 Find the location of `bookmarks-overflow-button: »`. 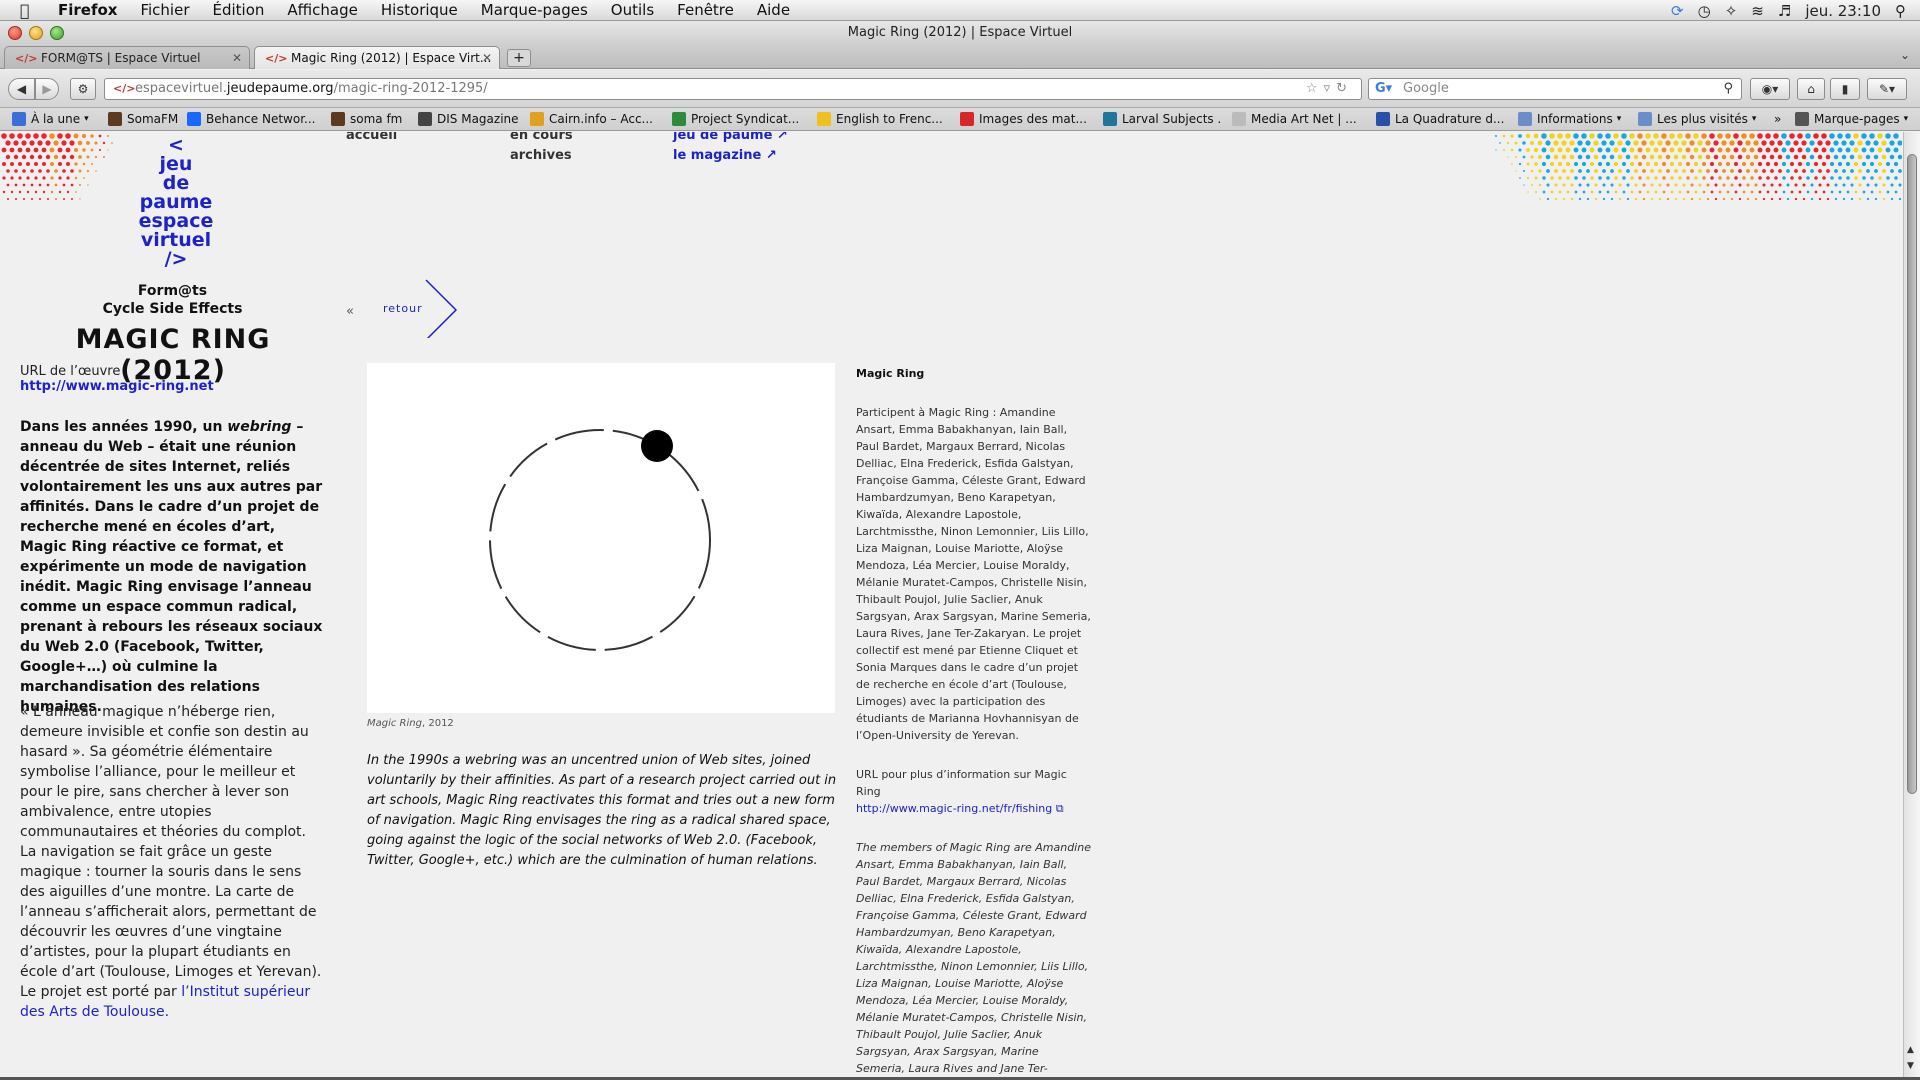

bookmarks-overflow-button: » is located at coordinates (1777, 119).